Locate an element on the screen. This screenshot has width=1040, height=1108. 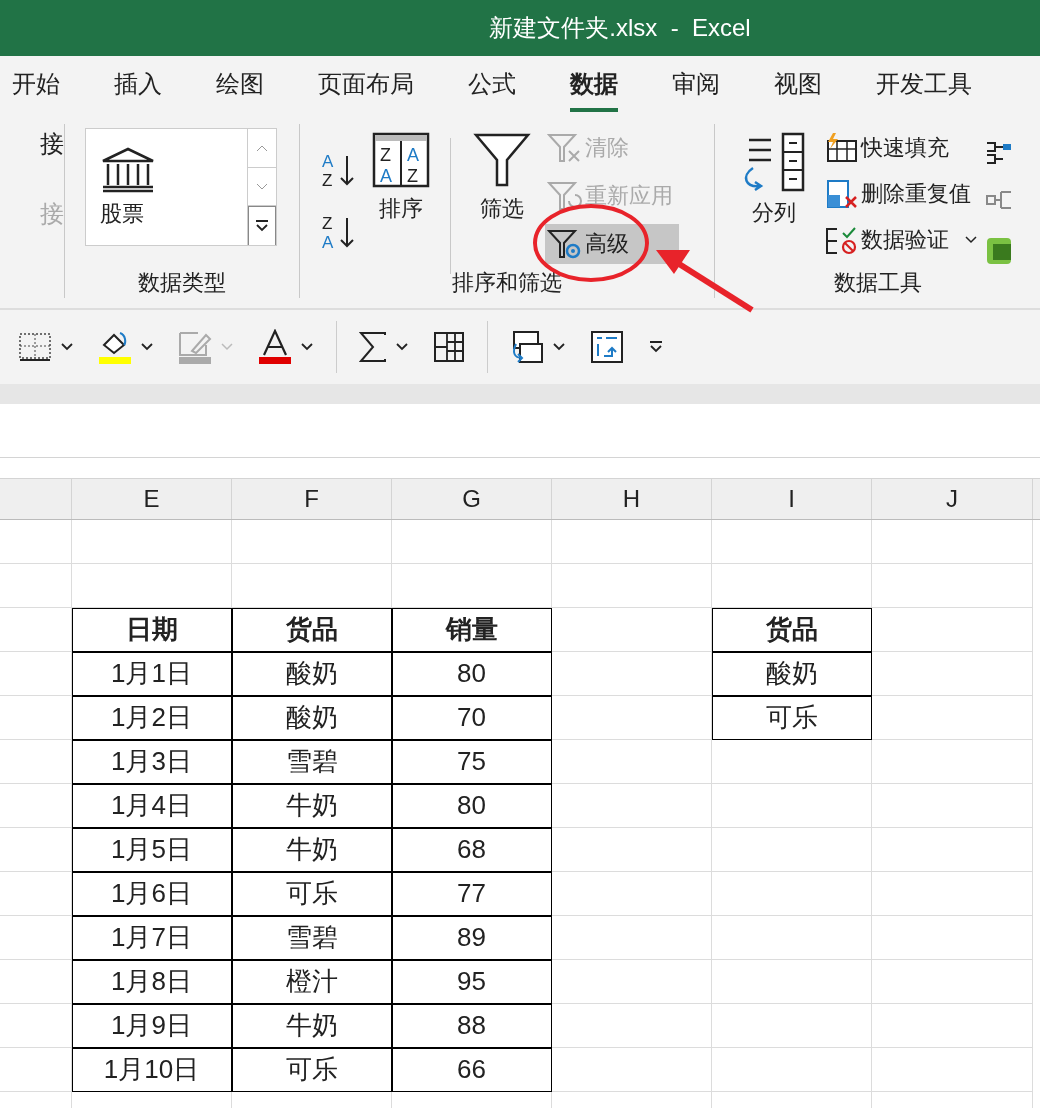
table-cell: 1月5日 is located at coordinates (152, 850).